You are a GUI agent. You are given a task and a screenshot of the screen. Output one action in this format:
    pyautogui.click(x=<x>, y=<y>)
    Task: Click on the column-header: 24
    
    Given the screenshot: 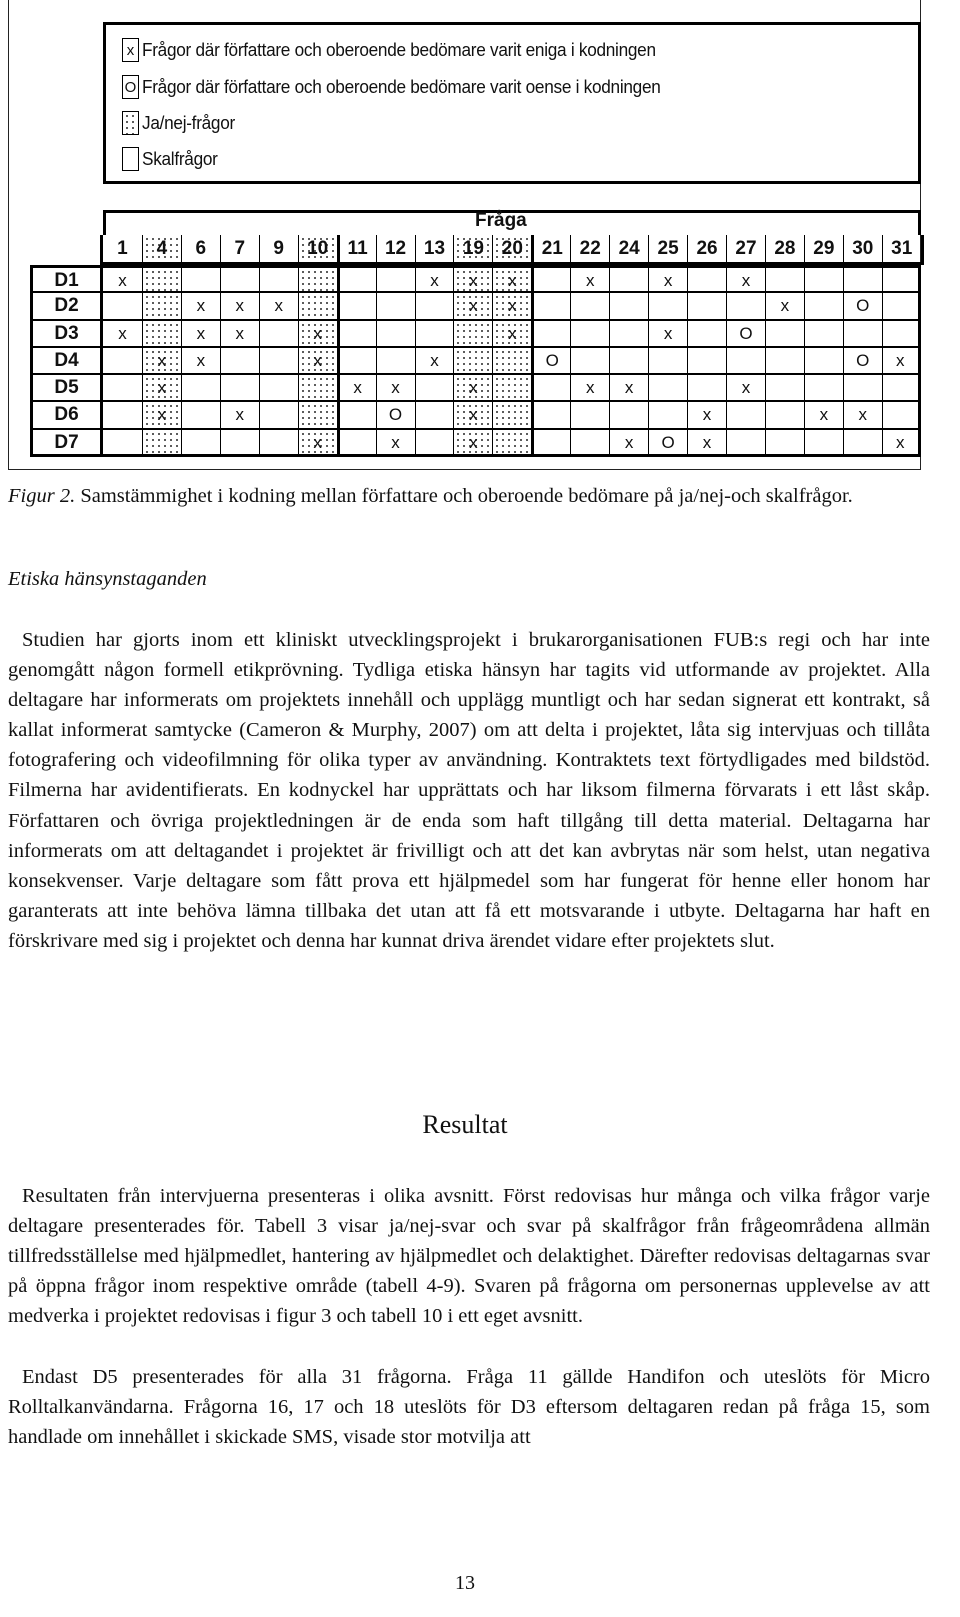 What is the action you would take?
    pyautogui.click(x=628, y=248)
    